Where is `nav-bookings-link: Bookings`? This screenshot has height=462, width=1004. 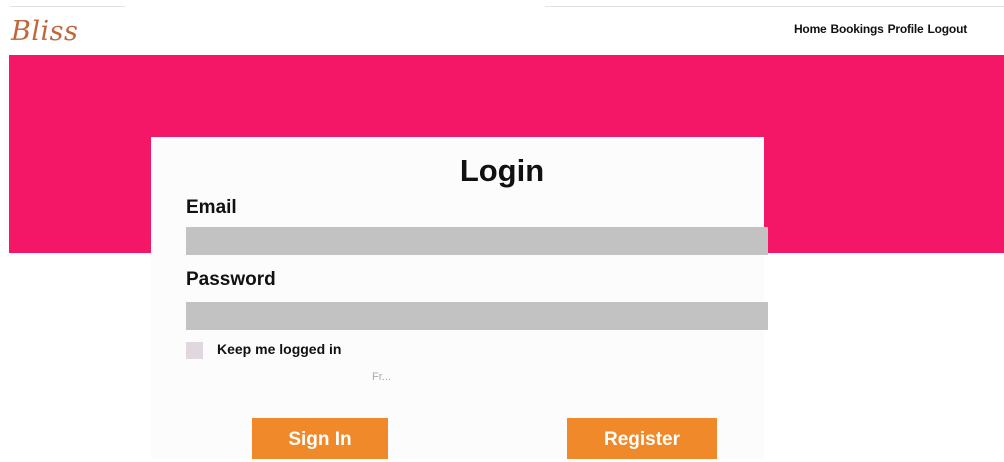
nav-bookings-link: Bookings is located at coordinates (857, 29).